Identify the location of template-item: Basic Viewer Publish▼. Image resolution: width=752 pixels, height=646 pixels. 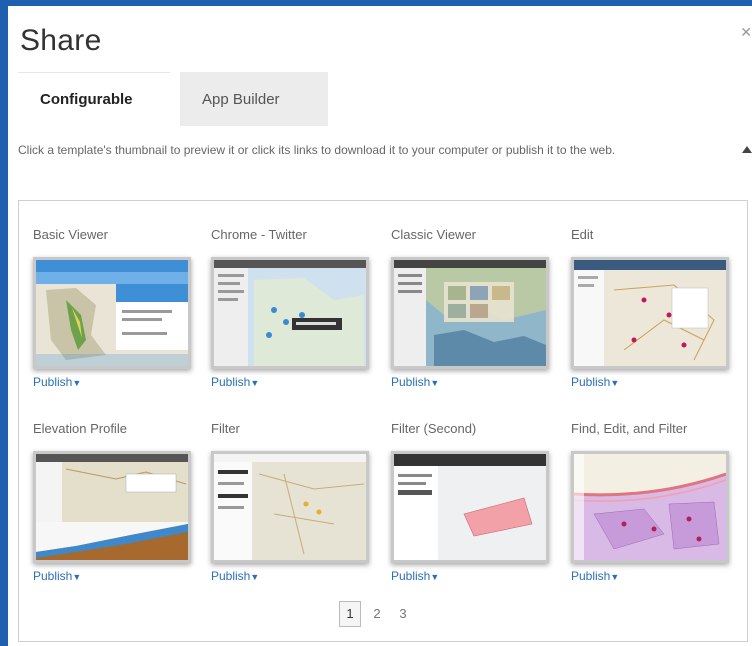
(113, 308).